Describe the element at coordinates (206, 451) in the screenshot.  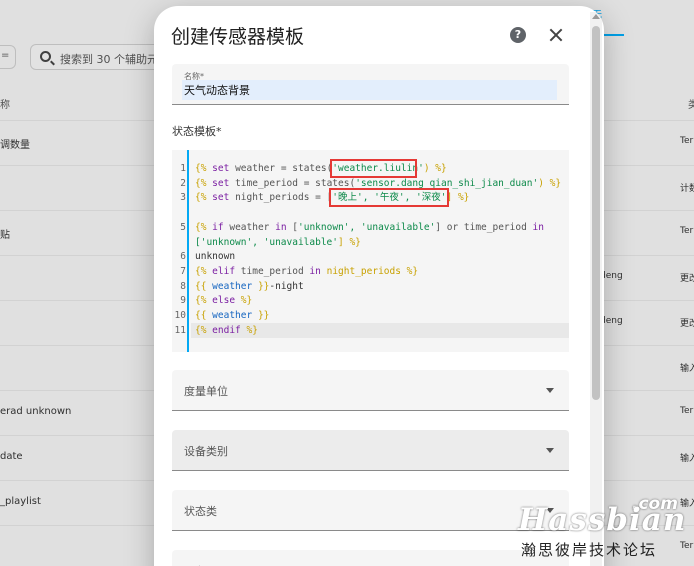
I see `device-class-label: 设备类别` at that location.